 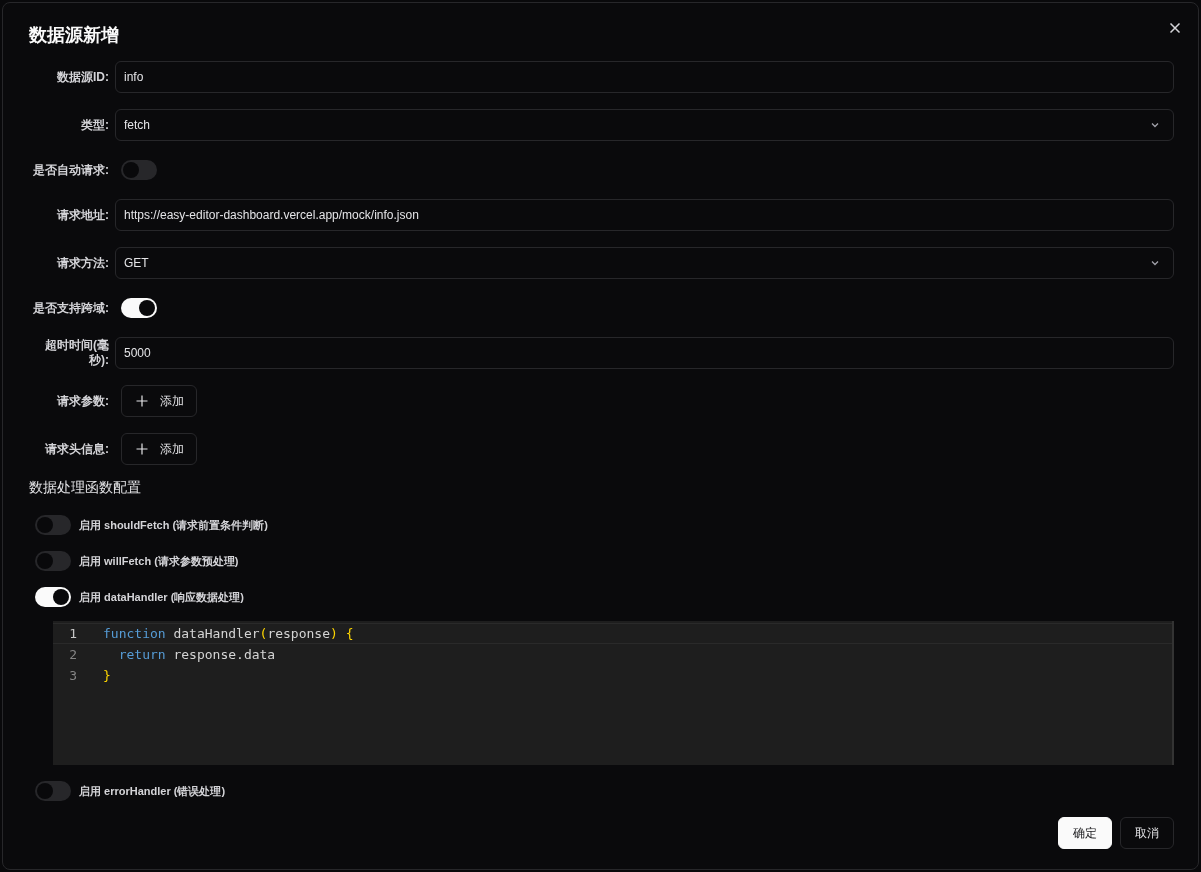 I want to click on field-label: 数据源ID:, so click(x=83, y=77).